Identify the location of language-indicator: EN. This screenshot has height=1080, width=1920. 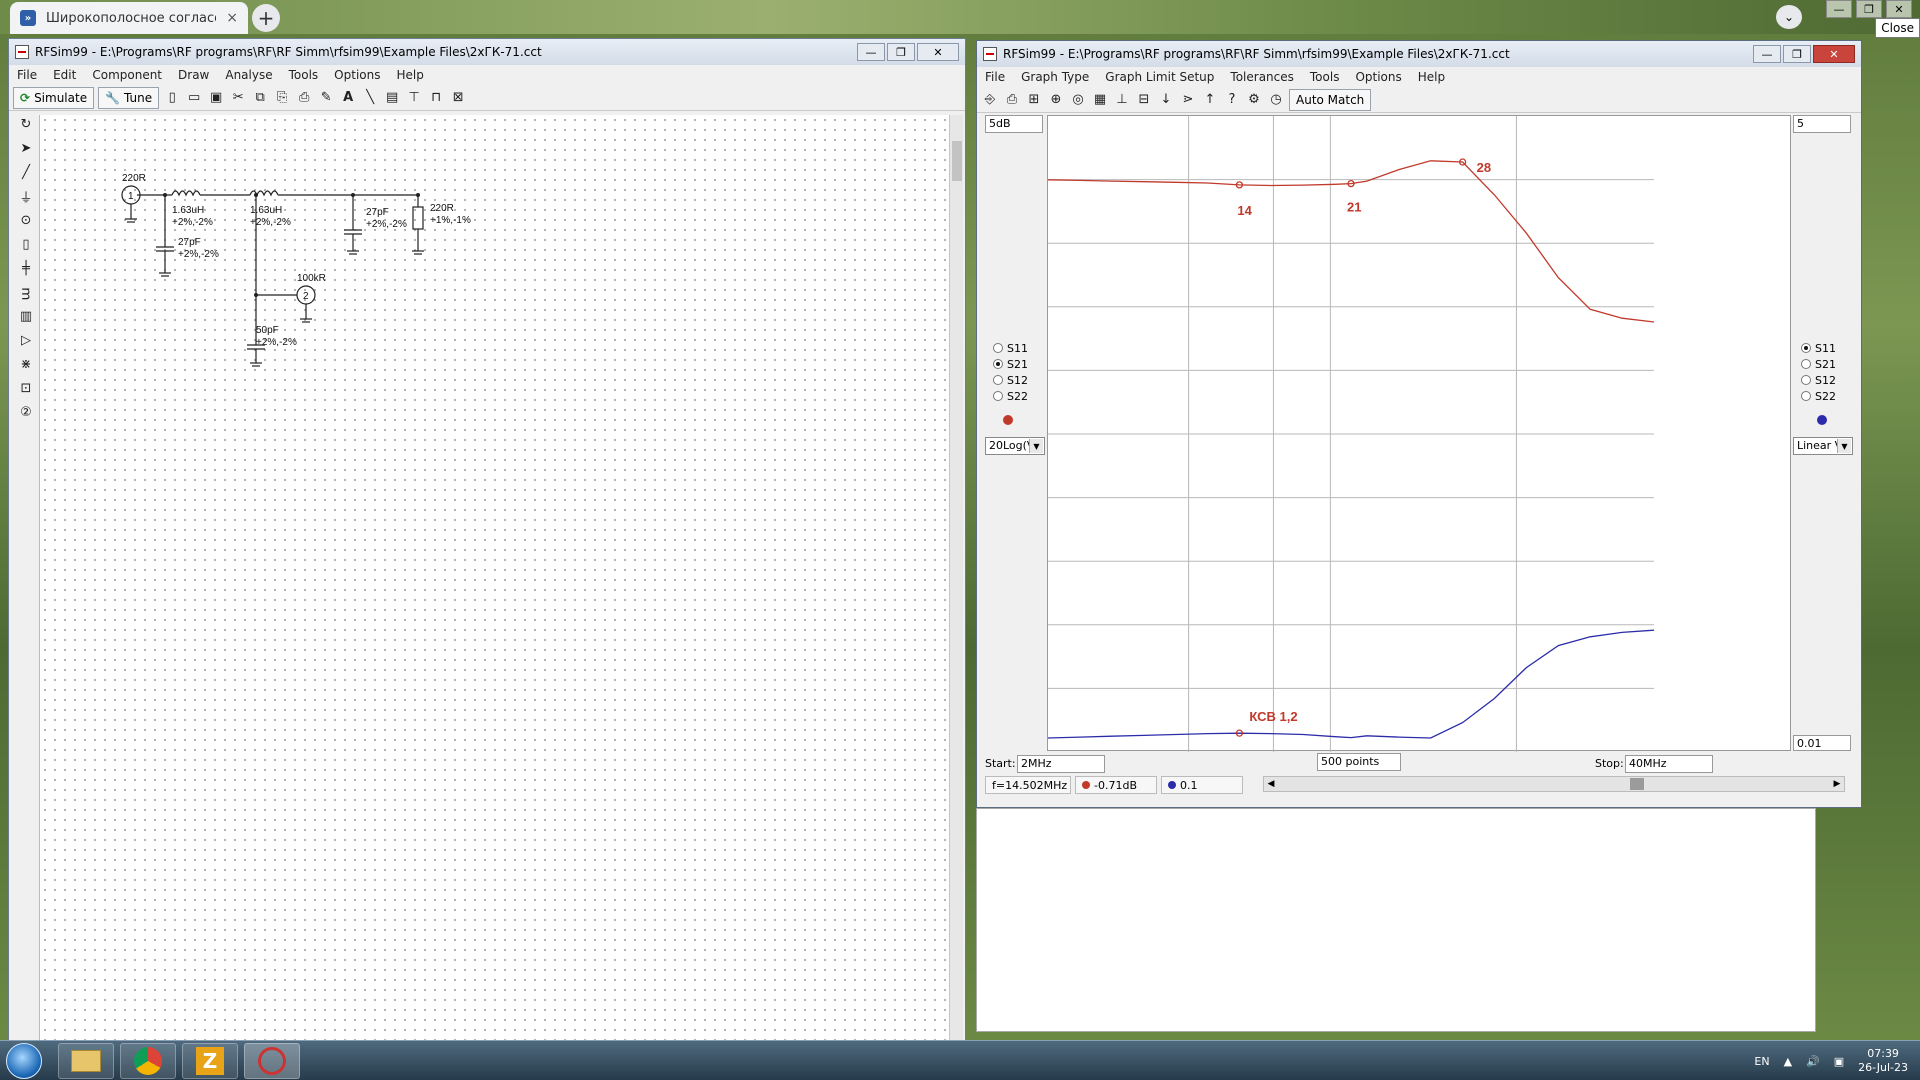
(1761, 1061).